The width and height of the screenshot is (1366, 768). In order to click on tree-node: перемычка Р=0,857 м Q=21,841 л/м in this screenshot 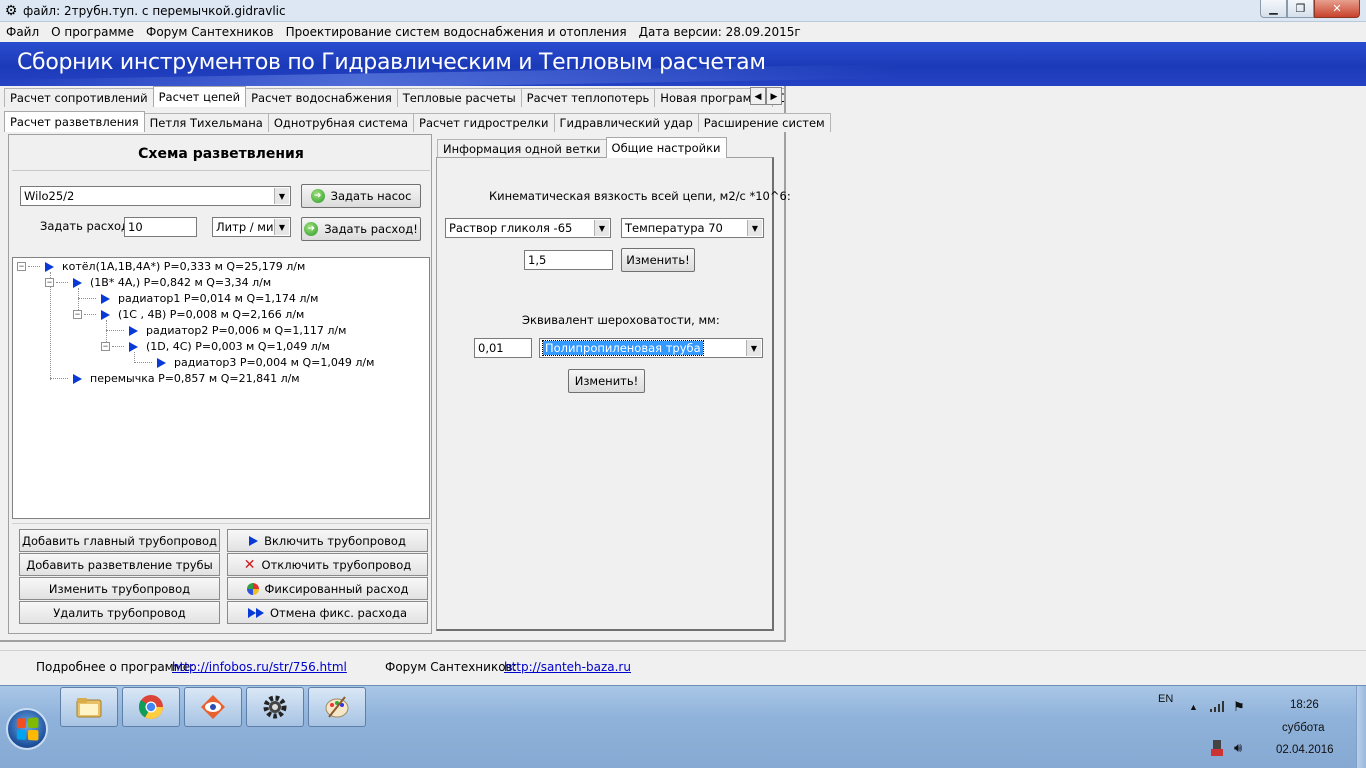, I will do `click(186, 378)`.